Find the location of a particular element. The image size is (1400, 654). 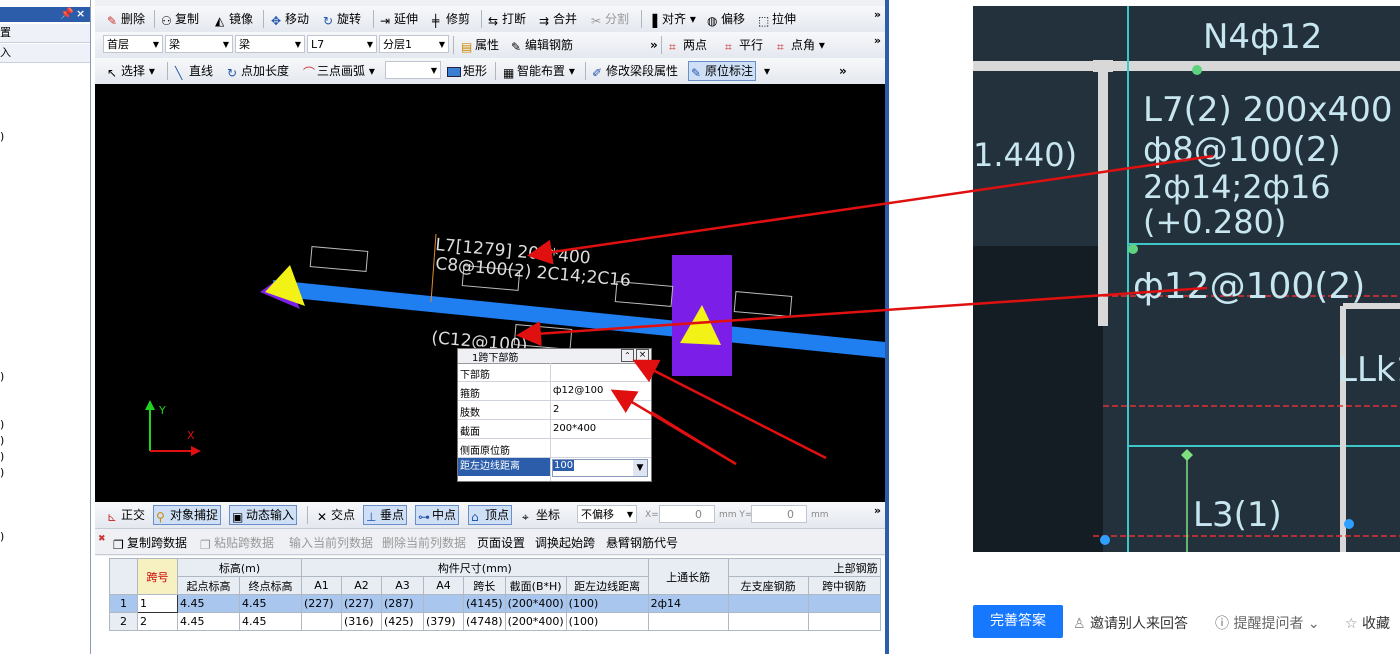

element-select: L7 ▼ is located at coordinates (342, 44).